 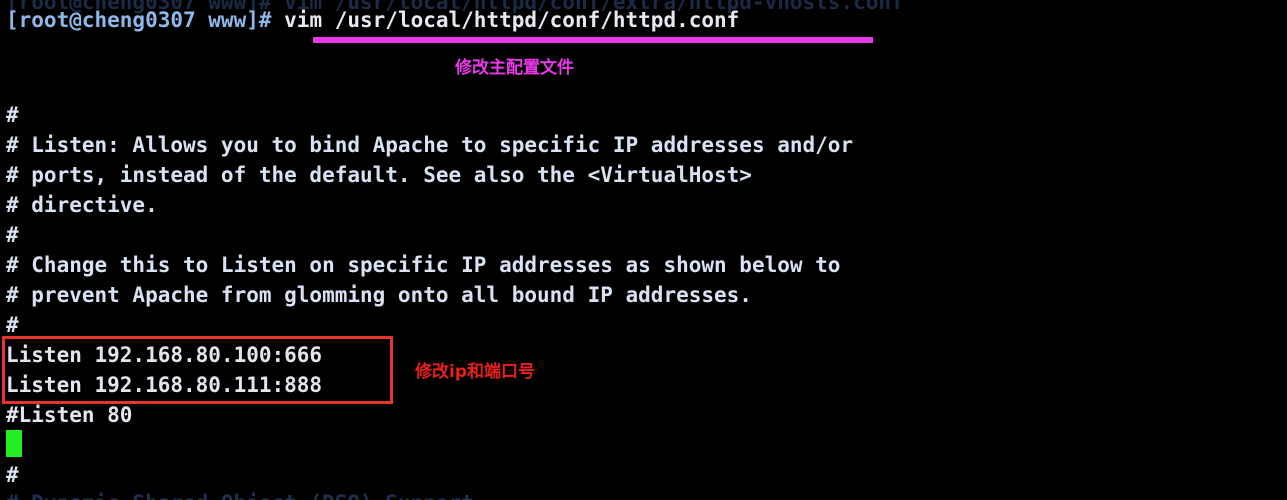 What do you see at coordinates (12, 325) in the screenshot?
I see `file-line-8: #` at bounding box center [12, 325].